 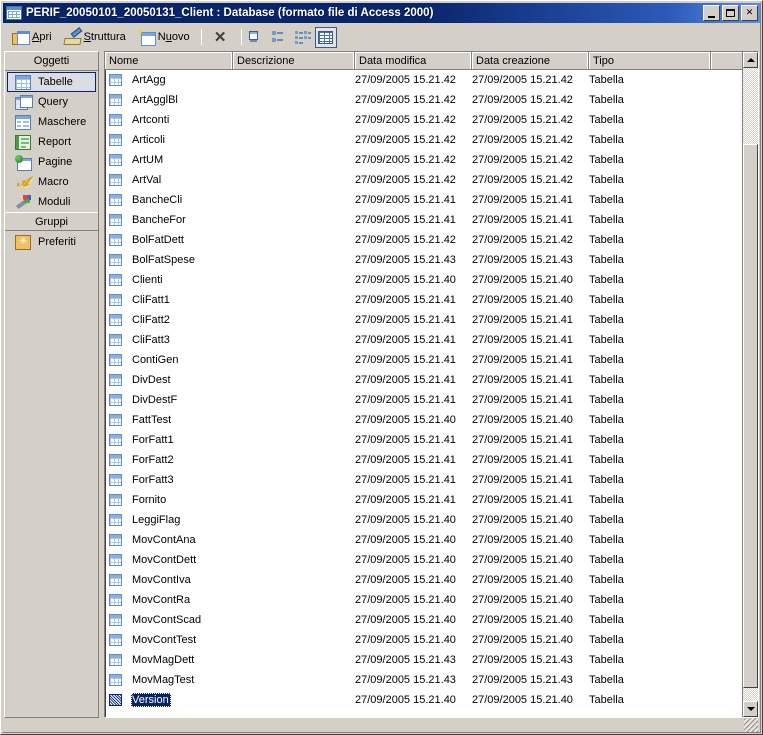 What do you see at coordinates (72, 37) in the screenshot?
I see `design-ruler-pencil-icon` at bounding box center [72, 37].